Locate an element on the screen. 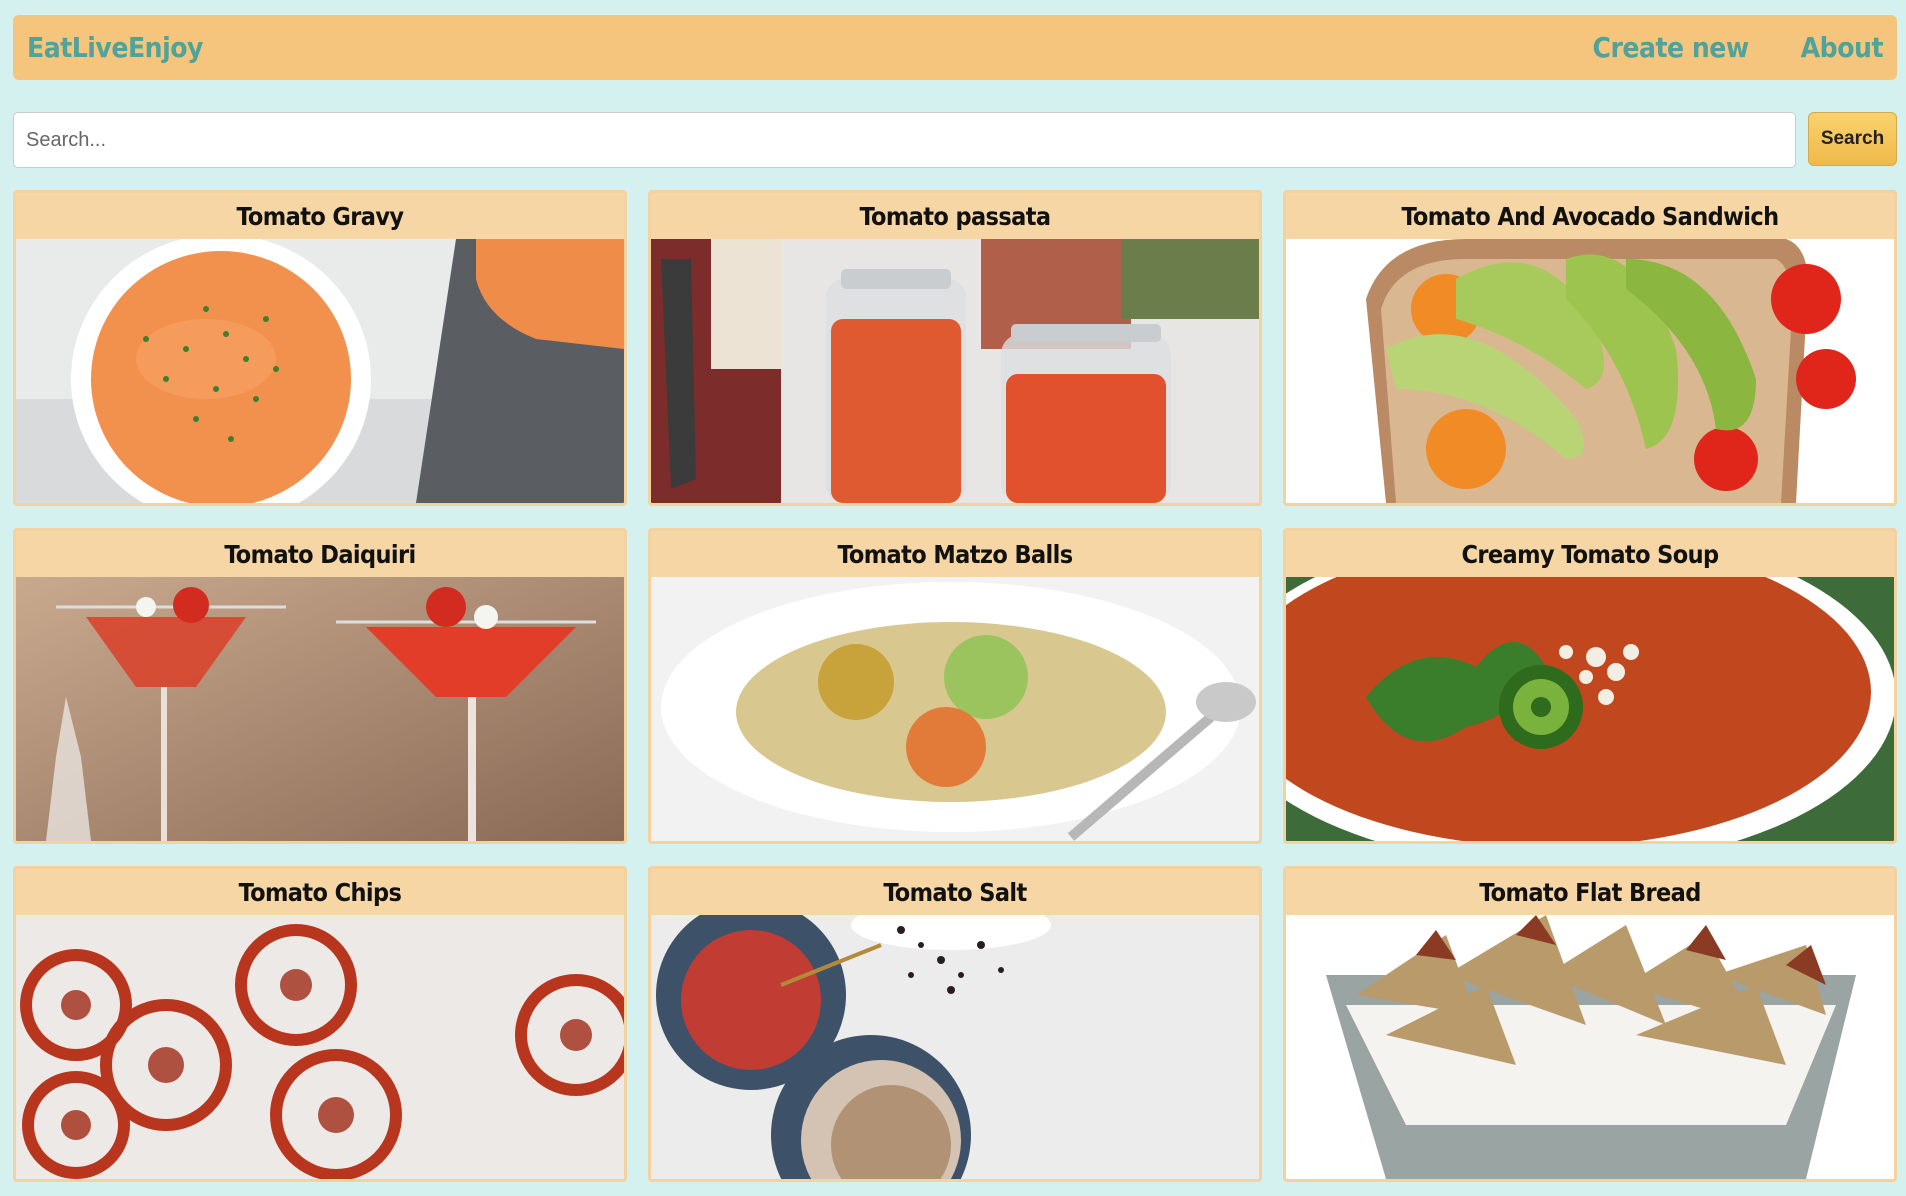  create-new-link: Create new is located at coordinates (1670, 47).